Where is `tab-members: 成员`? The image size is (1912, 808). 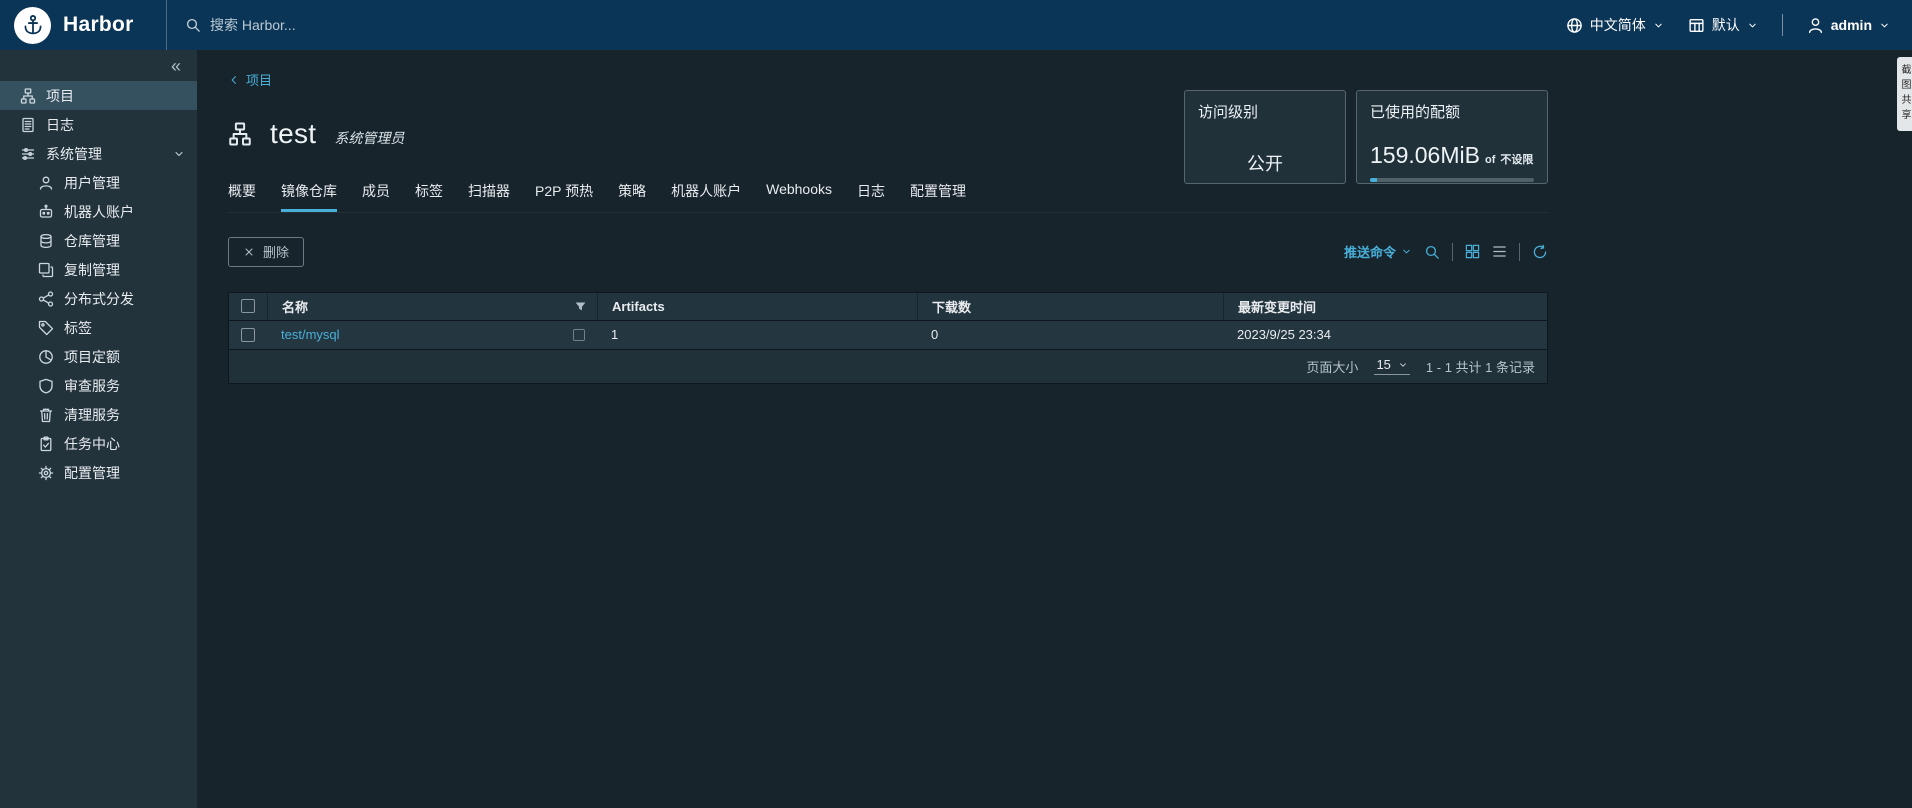
tab-members: 成员 is located at coordinates (376, 196).